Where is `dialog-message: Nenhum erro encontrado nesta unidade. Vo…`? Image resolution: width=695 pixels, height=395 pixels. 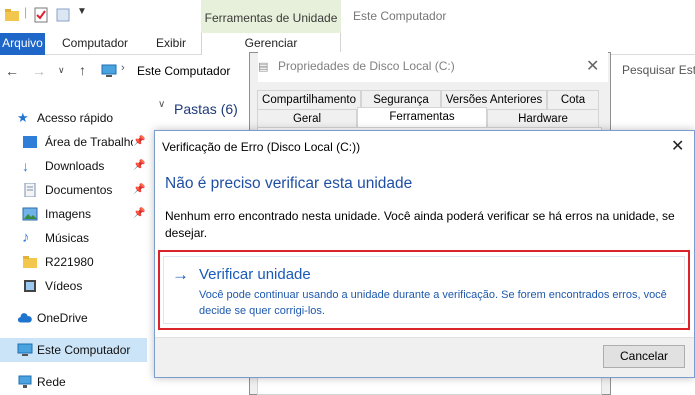
dialog-message: Nenhum erro encontrado nesta unidade. Vo… is located at coordinates (420, 224).